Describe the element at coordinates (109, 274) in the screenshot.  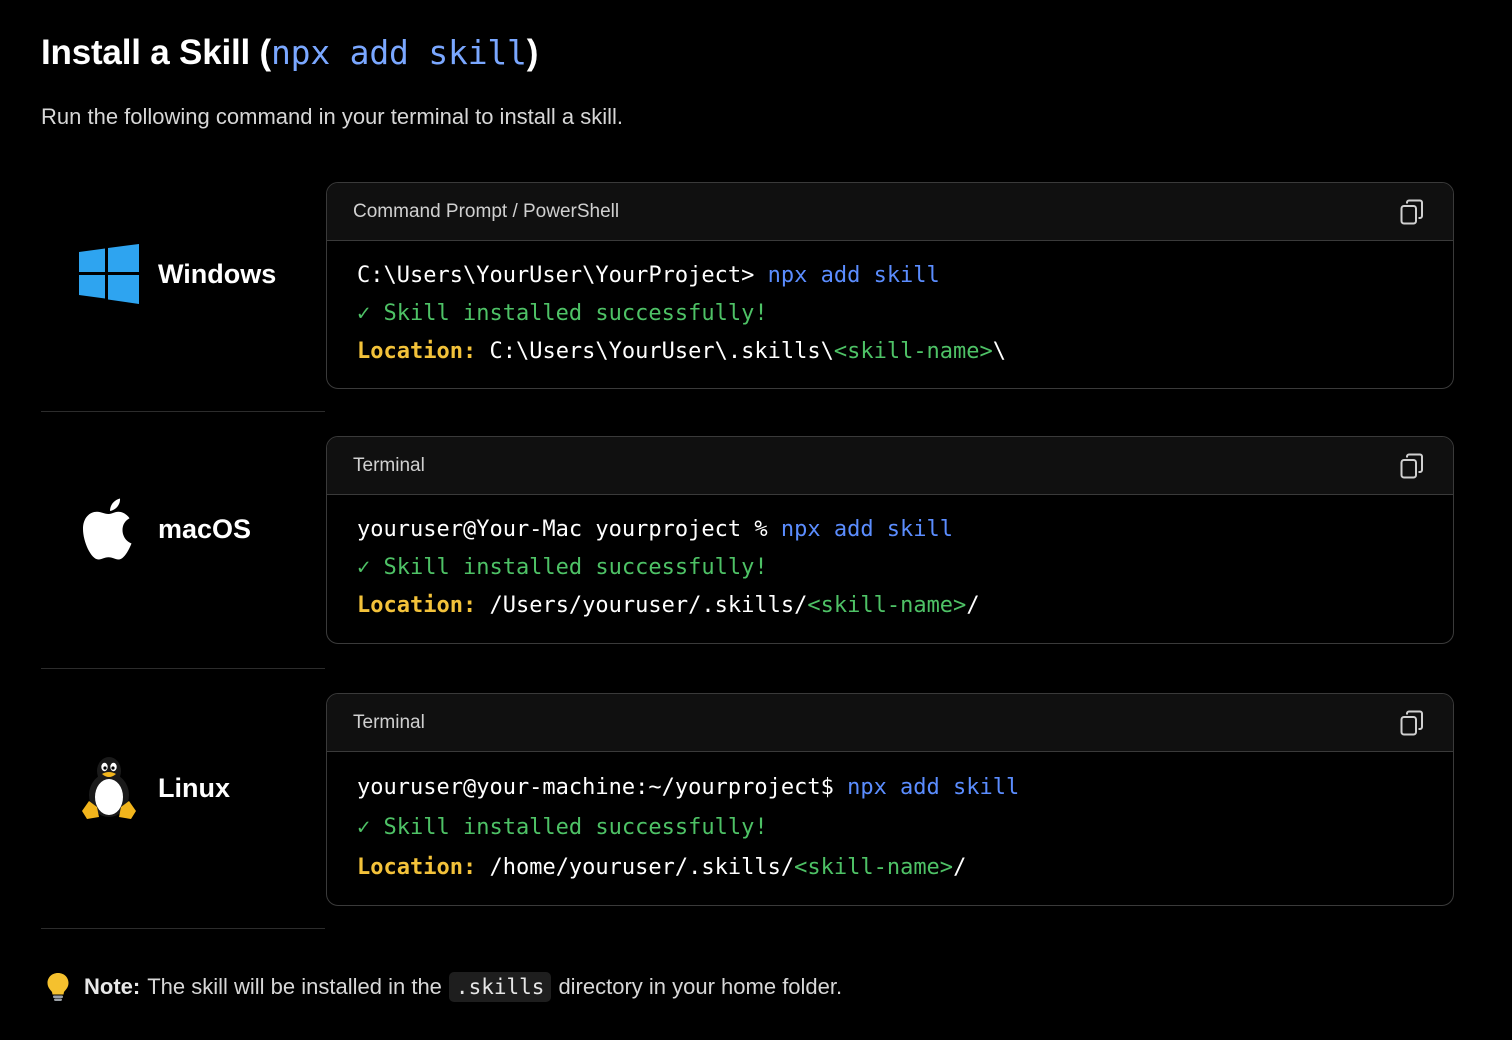
I see `windows-logo-icon` at that location.